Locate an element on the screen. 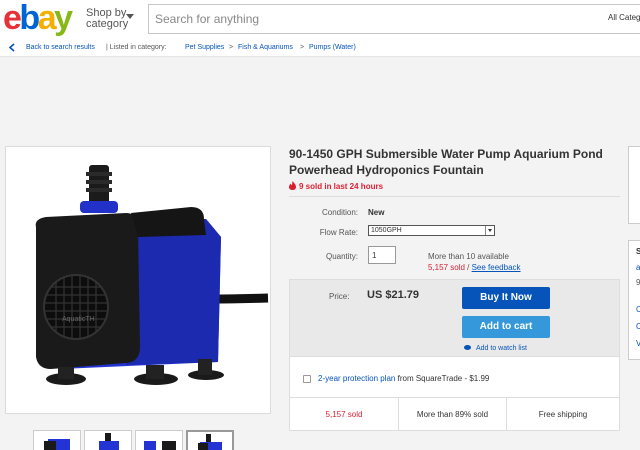 This screenshot has height=450, width=640. availability-text: More than 10 available is located at coordinates (468, 256).